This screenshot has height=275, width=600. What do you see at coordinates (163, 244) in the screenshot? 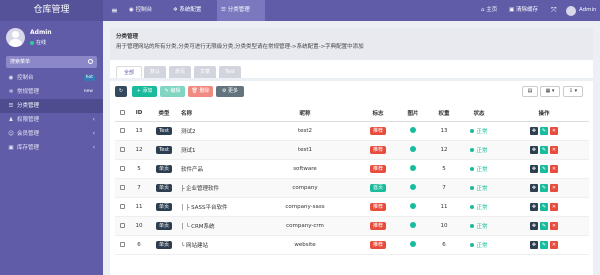
I see `type-label: 单页` at bounding box center [163, 244].